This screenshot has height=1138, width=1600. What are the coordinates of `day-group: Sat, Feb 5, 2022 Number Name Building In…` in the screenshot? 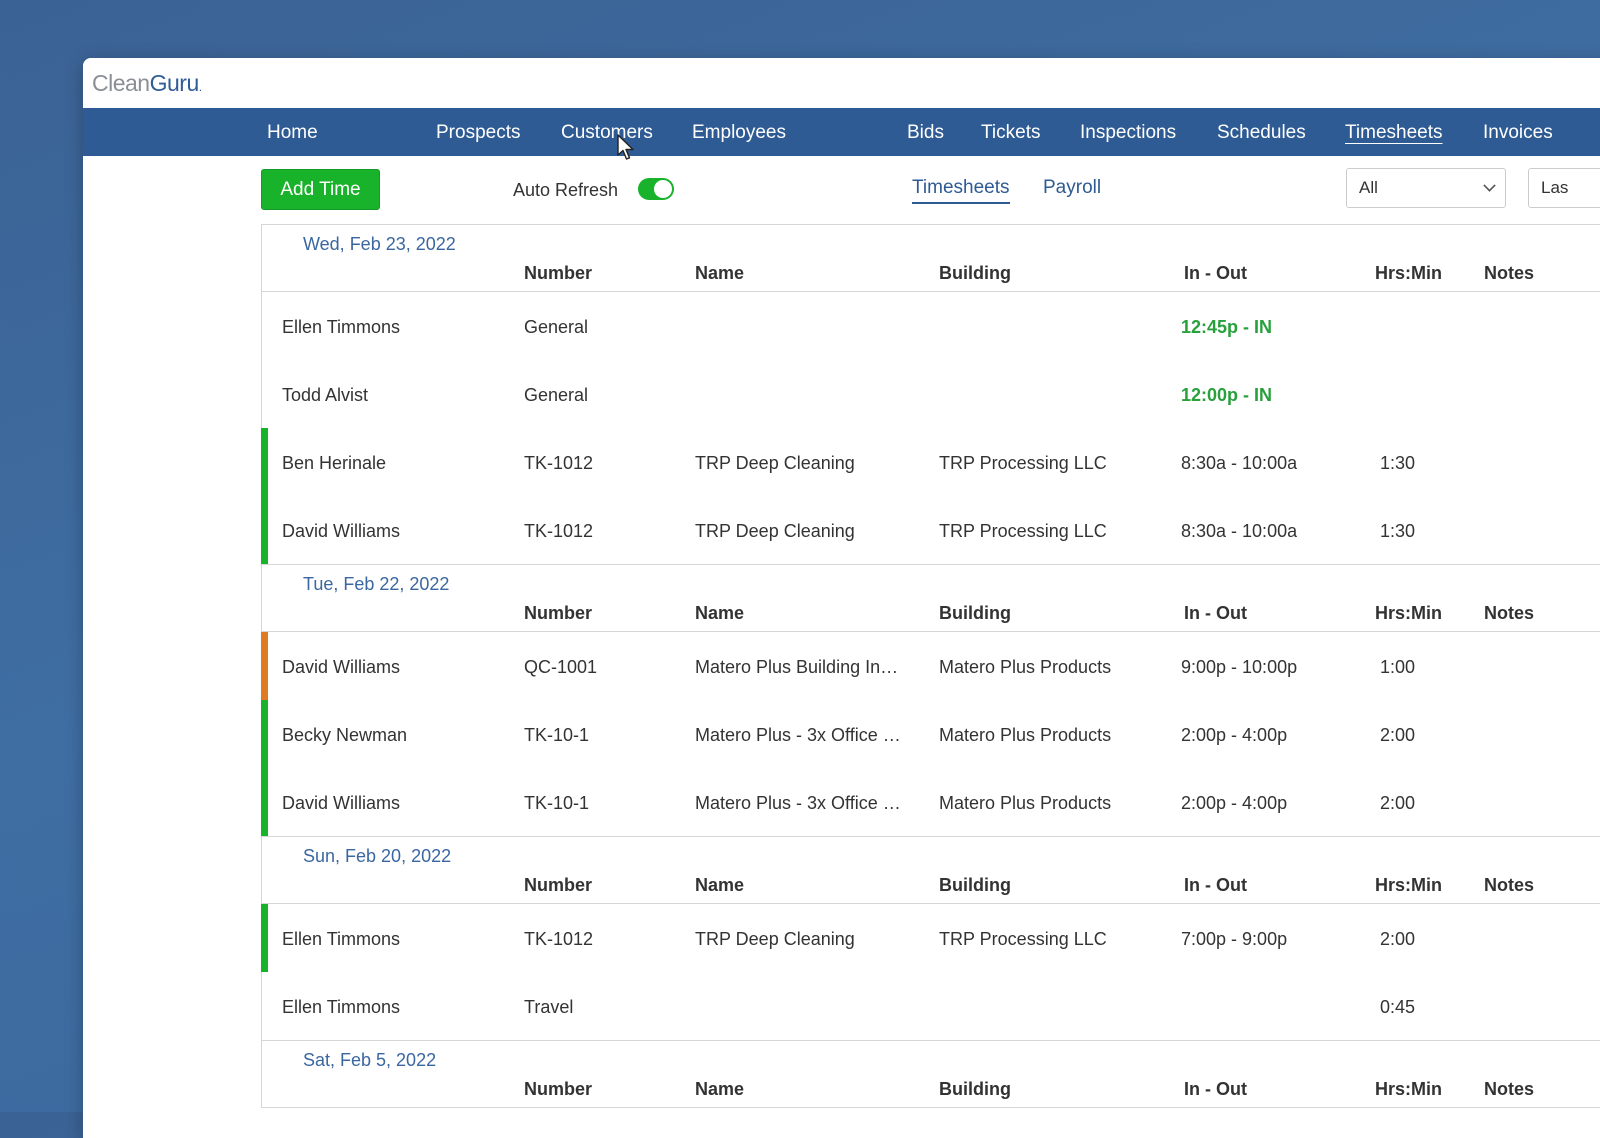 It's located at (931, 1074).